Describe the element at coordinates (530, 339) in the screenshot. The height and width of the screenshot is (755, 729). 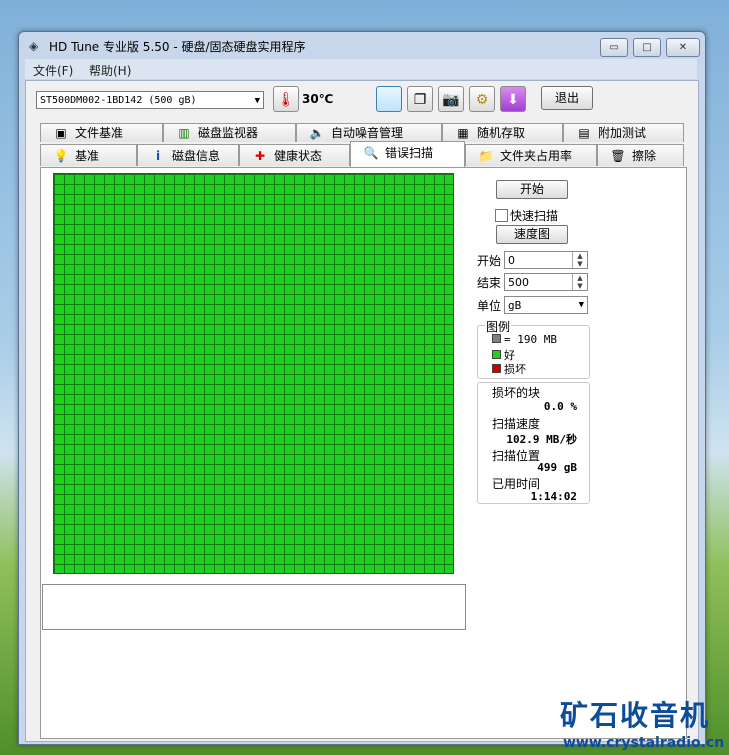
I see `legend-block-text: = 190 MB` at that location.